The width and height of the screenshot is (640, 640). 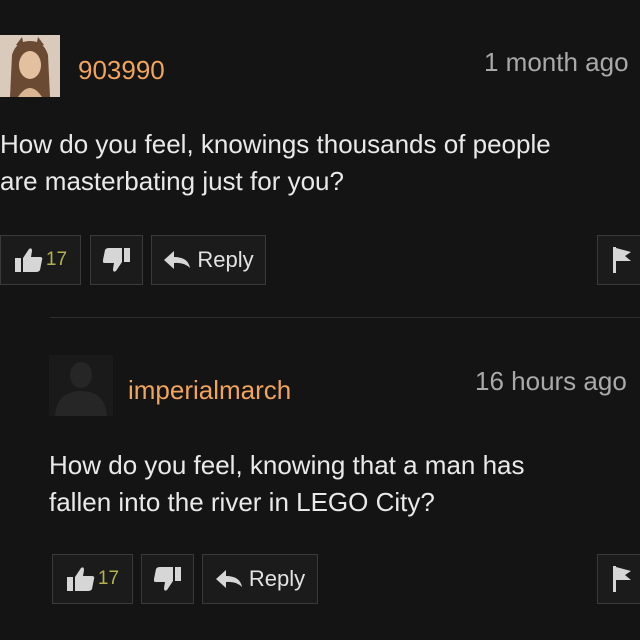 What do you see at coordinates (551, 381) in the screenshot?
I see `comment-timestamp: 16 hours ago` at bounding box center [551, 381].